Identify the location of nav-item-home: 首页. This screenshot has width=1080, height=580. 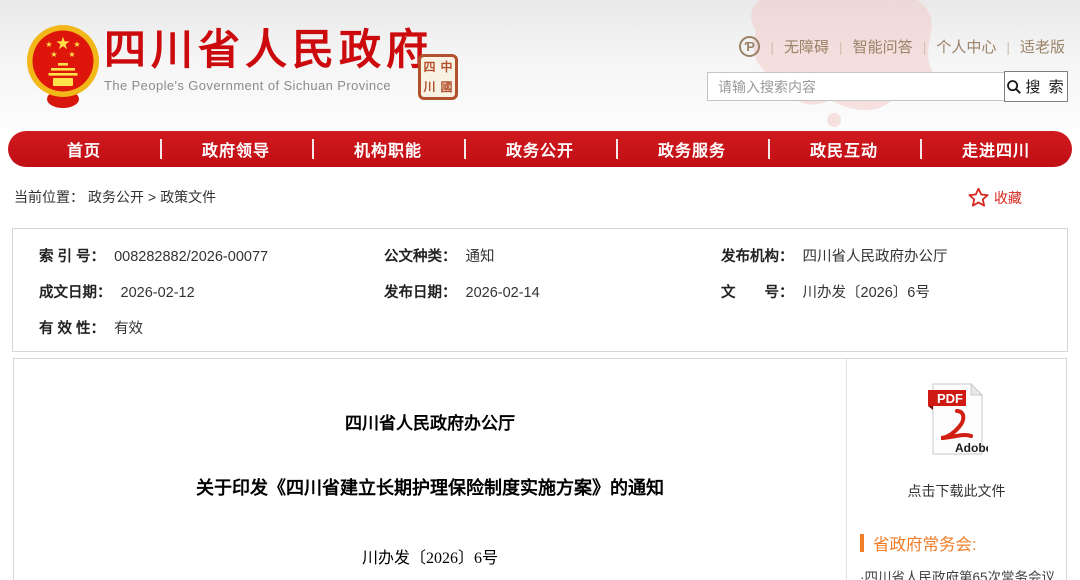
(84, 149).